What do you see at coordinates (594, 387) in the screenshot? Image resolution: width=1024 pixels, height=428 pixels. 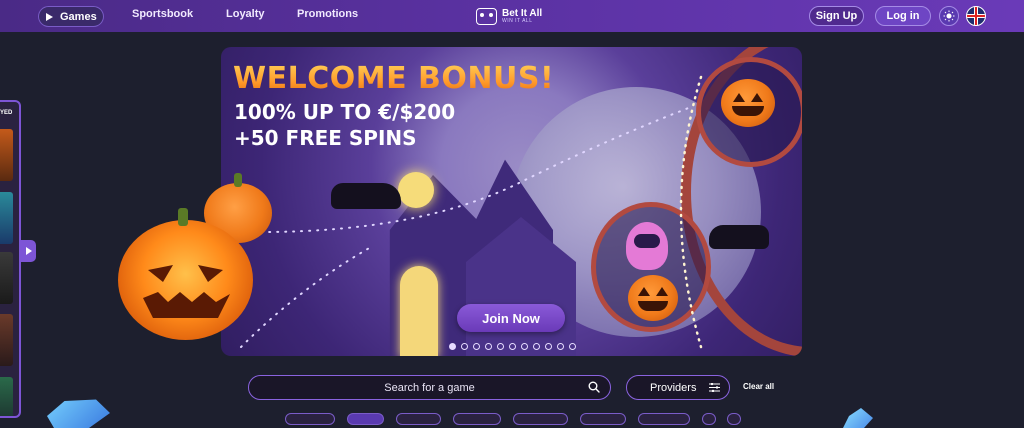 I see `search-icon` at bounding box center [594, 387].